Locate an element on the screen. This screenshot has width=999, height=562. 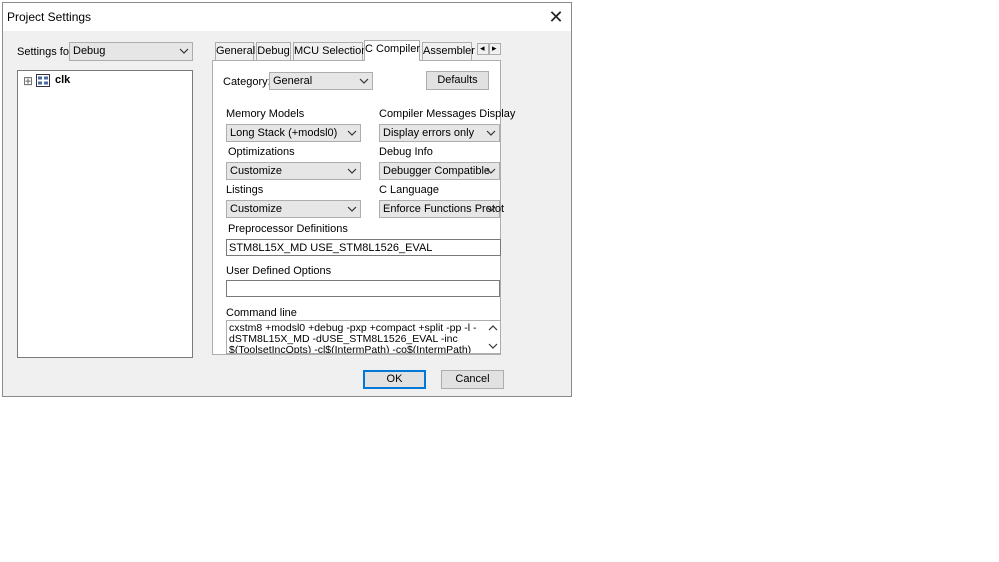
tab-assembler: Assembler is located at coordinates (448, 51).